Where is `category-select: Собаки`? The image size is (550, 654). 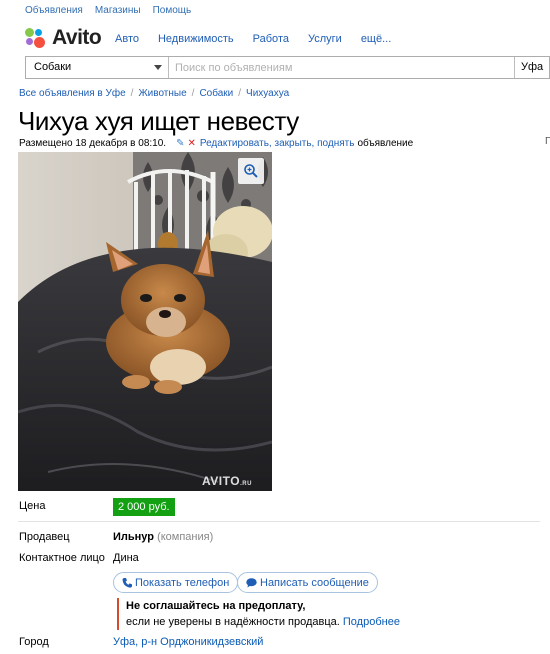 category-select: Собаки is located at coordinates (97, 67).